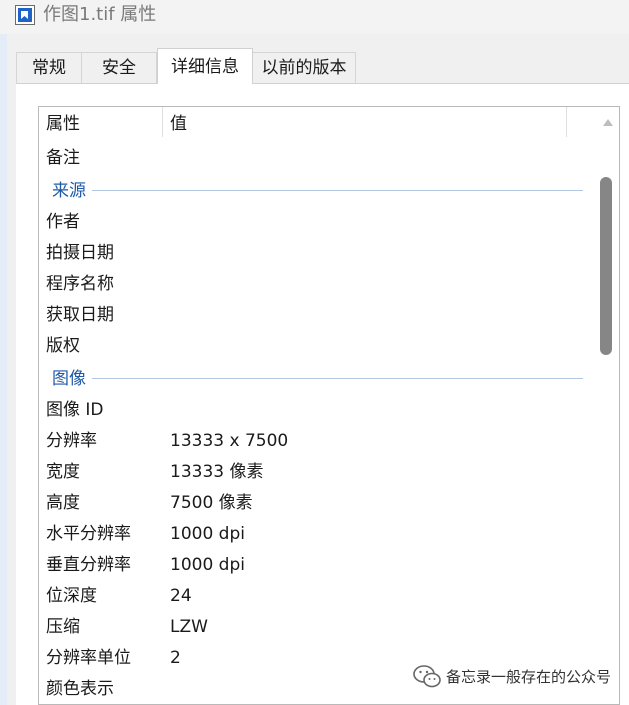 This screenshot has height=705, width=629. Describe the element at coordinates (71, 596) in the screenshot. I see `row-label-bit-depth: 位深度` at that location.